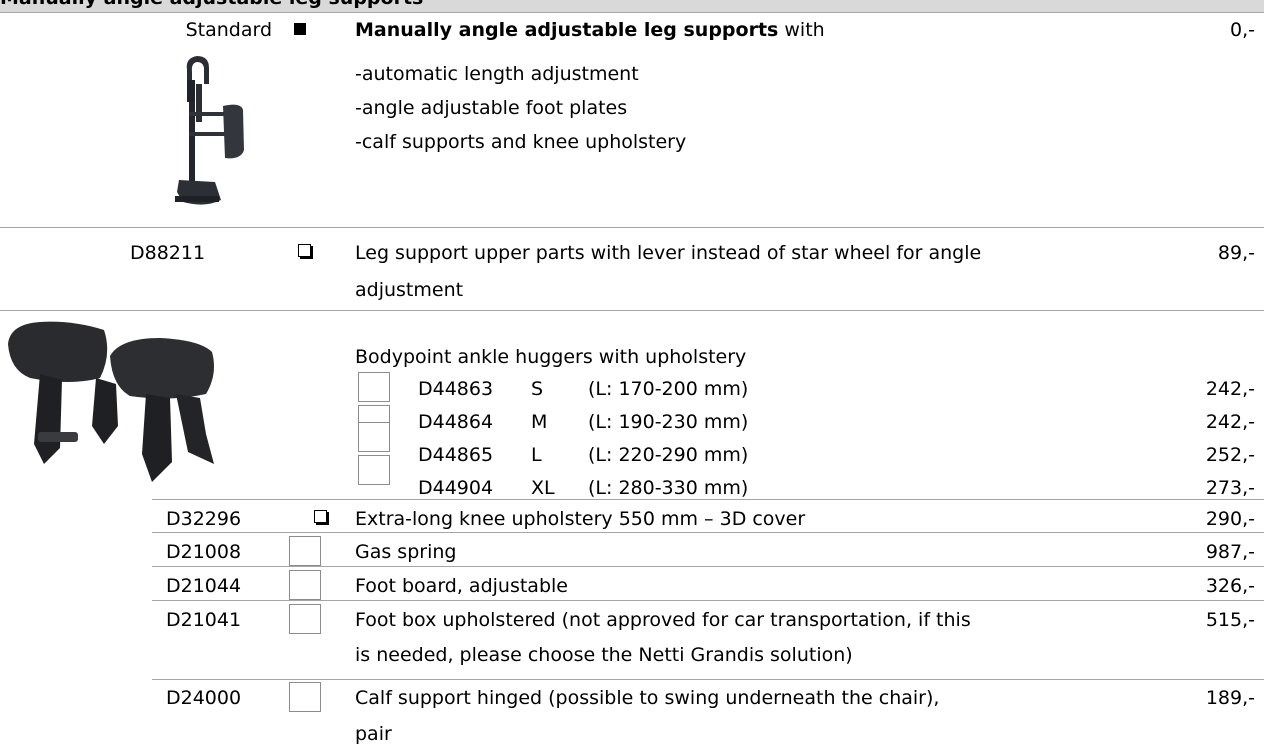  Describe the element at coordinates (373, 734) in the screenshot. I see `d24000-desc-line2: pair` at that location.